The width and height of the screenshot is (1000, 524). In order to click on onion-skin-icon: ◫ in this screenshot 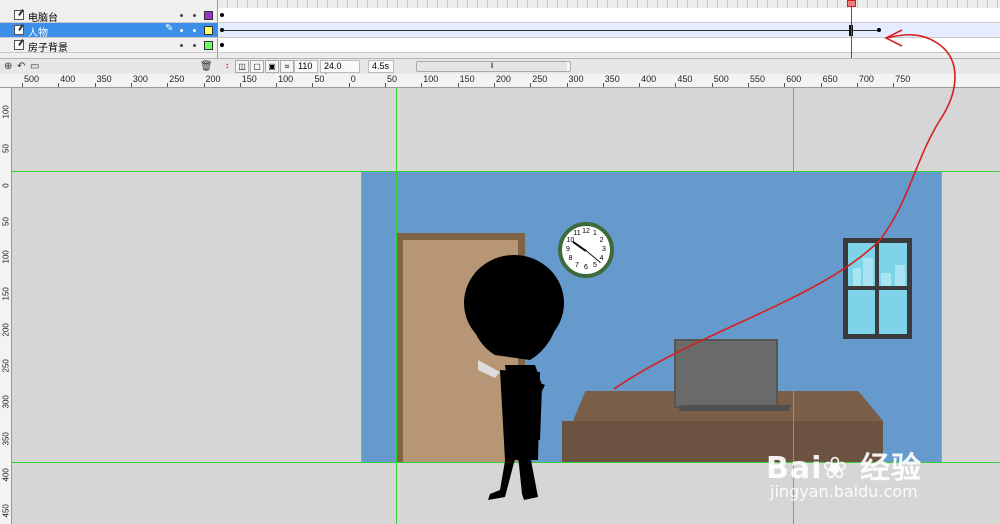, I will do `click(242, 66)`.